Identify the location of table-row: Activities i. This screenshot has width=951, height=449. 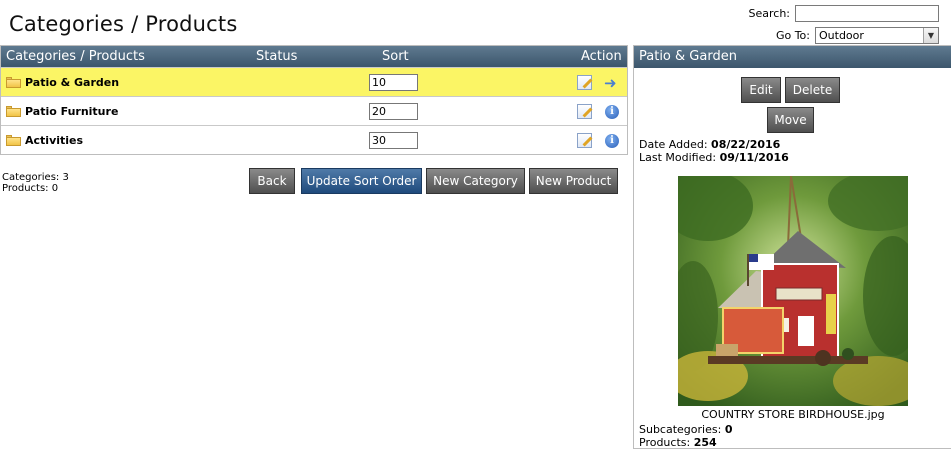
(314, 139).